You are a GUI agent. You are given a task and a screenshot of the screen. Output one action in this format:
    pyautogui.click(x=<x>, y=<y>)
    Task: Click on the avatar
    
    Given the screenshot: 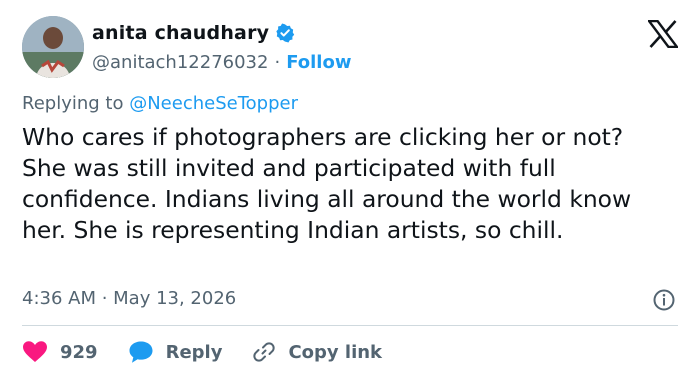 What is the action you would take?
    pyautogui.click(x=53, y=47)
    